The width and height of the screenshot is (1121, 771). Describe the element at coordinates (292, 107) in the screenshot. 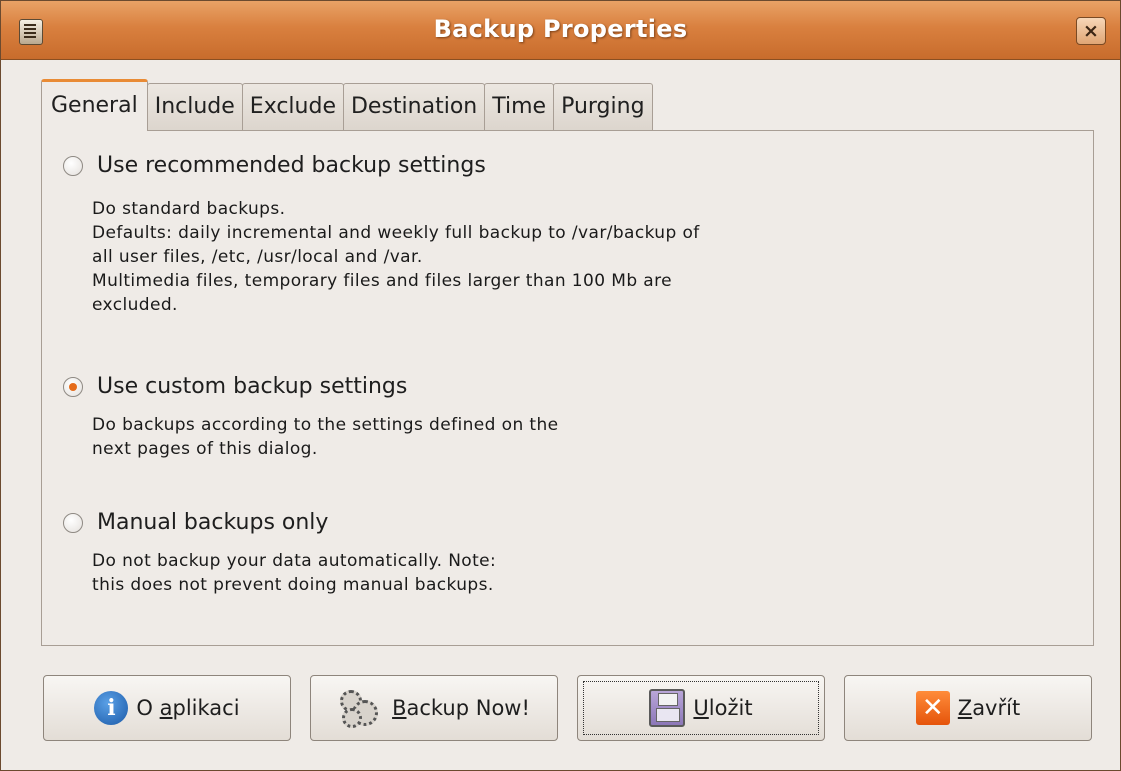

I see `tab-exclude: Exclude` at that location.